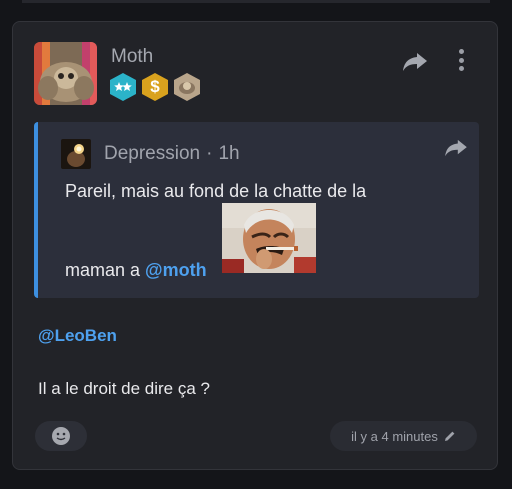 The width and height of the screenshot is (512, 489). I want to click on smoking-man-reaction-image, so click(269, 238).